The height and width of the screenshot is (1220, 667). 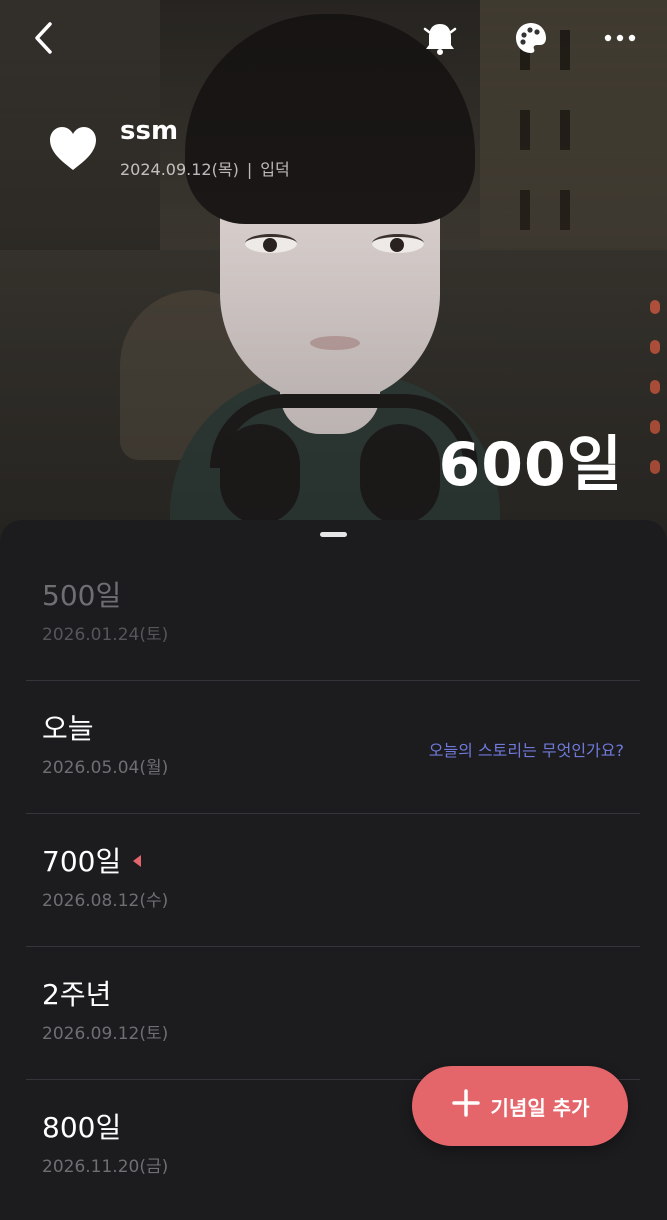 I want to click on notification-button, so click(x=440, y=38).